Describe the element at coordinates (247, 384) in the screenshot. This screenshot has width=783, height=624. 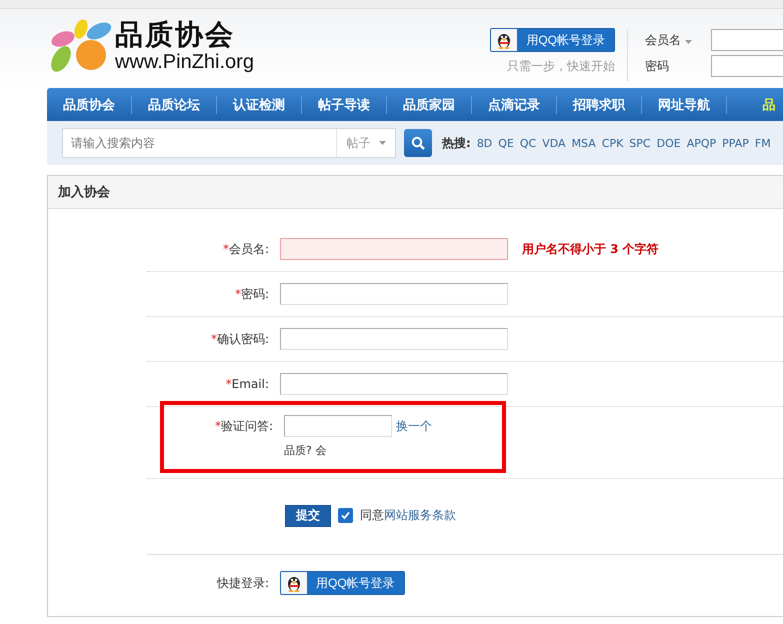
I see `field-label: *Email:` at that location.